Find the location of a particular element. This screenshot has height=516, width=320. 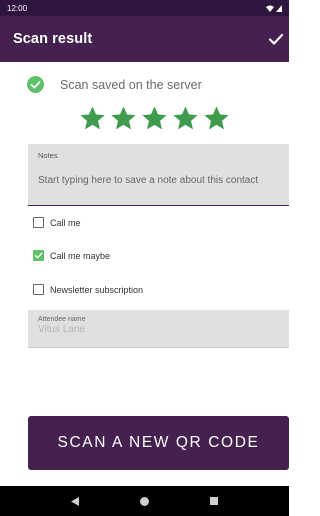

rating-stars is located at coordinates (154, 118).